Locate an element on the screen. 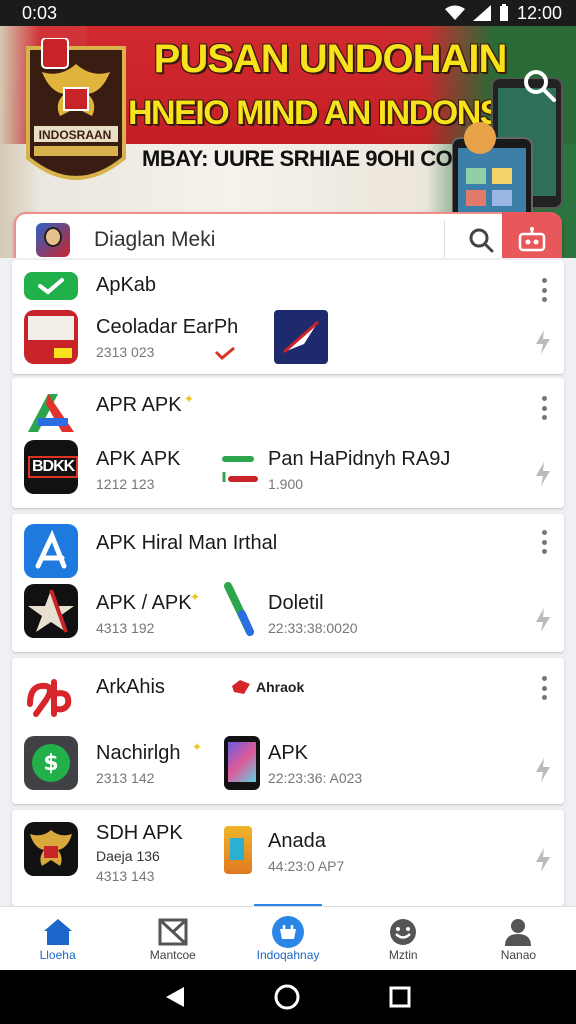 The image size is (576, 1024). app-name: Ahraok is located at coordinates (280, 687).